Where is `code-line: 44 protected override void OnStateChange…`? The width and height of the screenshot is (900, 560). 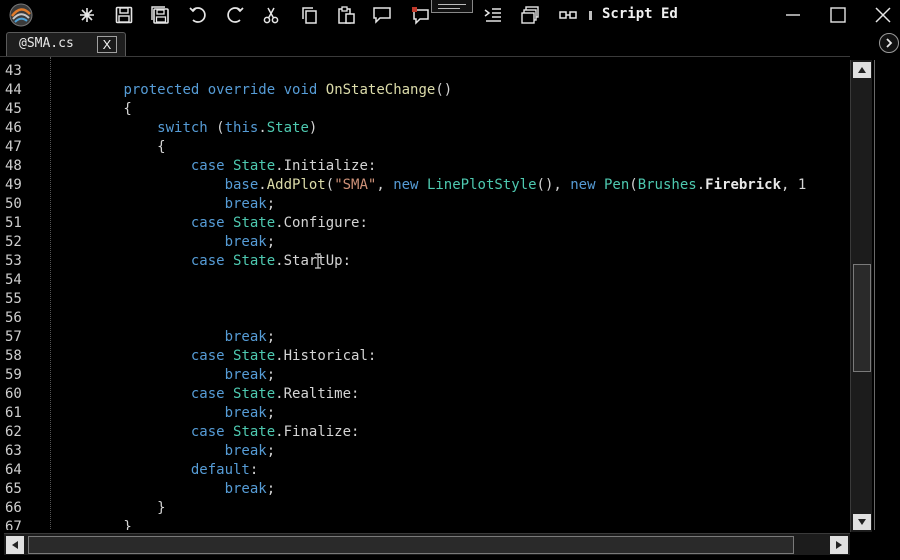 code-line: 44 protected override void OnStateChange… is located at coordinates (425, 90).